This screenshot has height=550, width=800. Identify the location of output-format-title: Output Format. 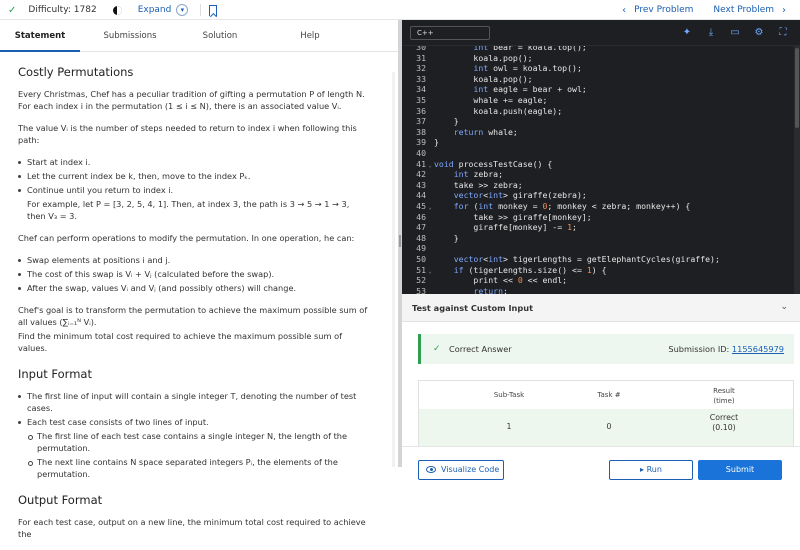
(60, 500).